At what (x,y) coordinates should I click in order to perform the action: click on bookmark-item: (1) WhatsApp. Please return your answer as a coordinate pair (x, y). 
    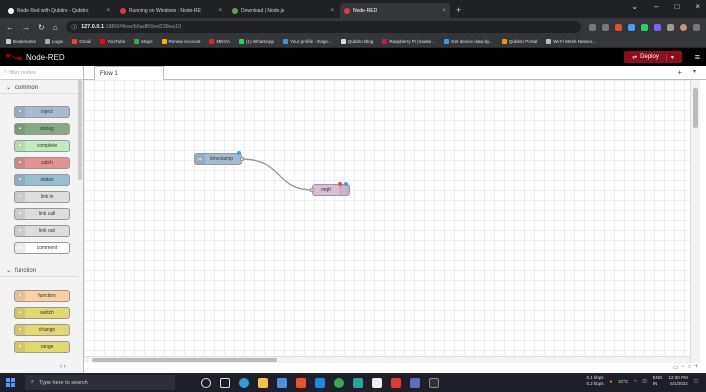
    Looking at the image, I should click on (256, 41).